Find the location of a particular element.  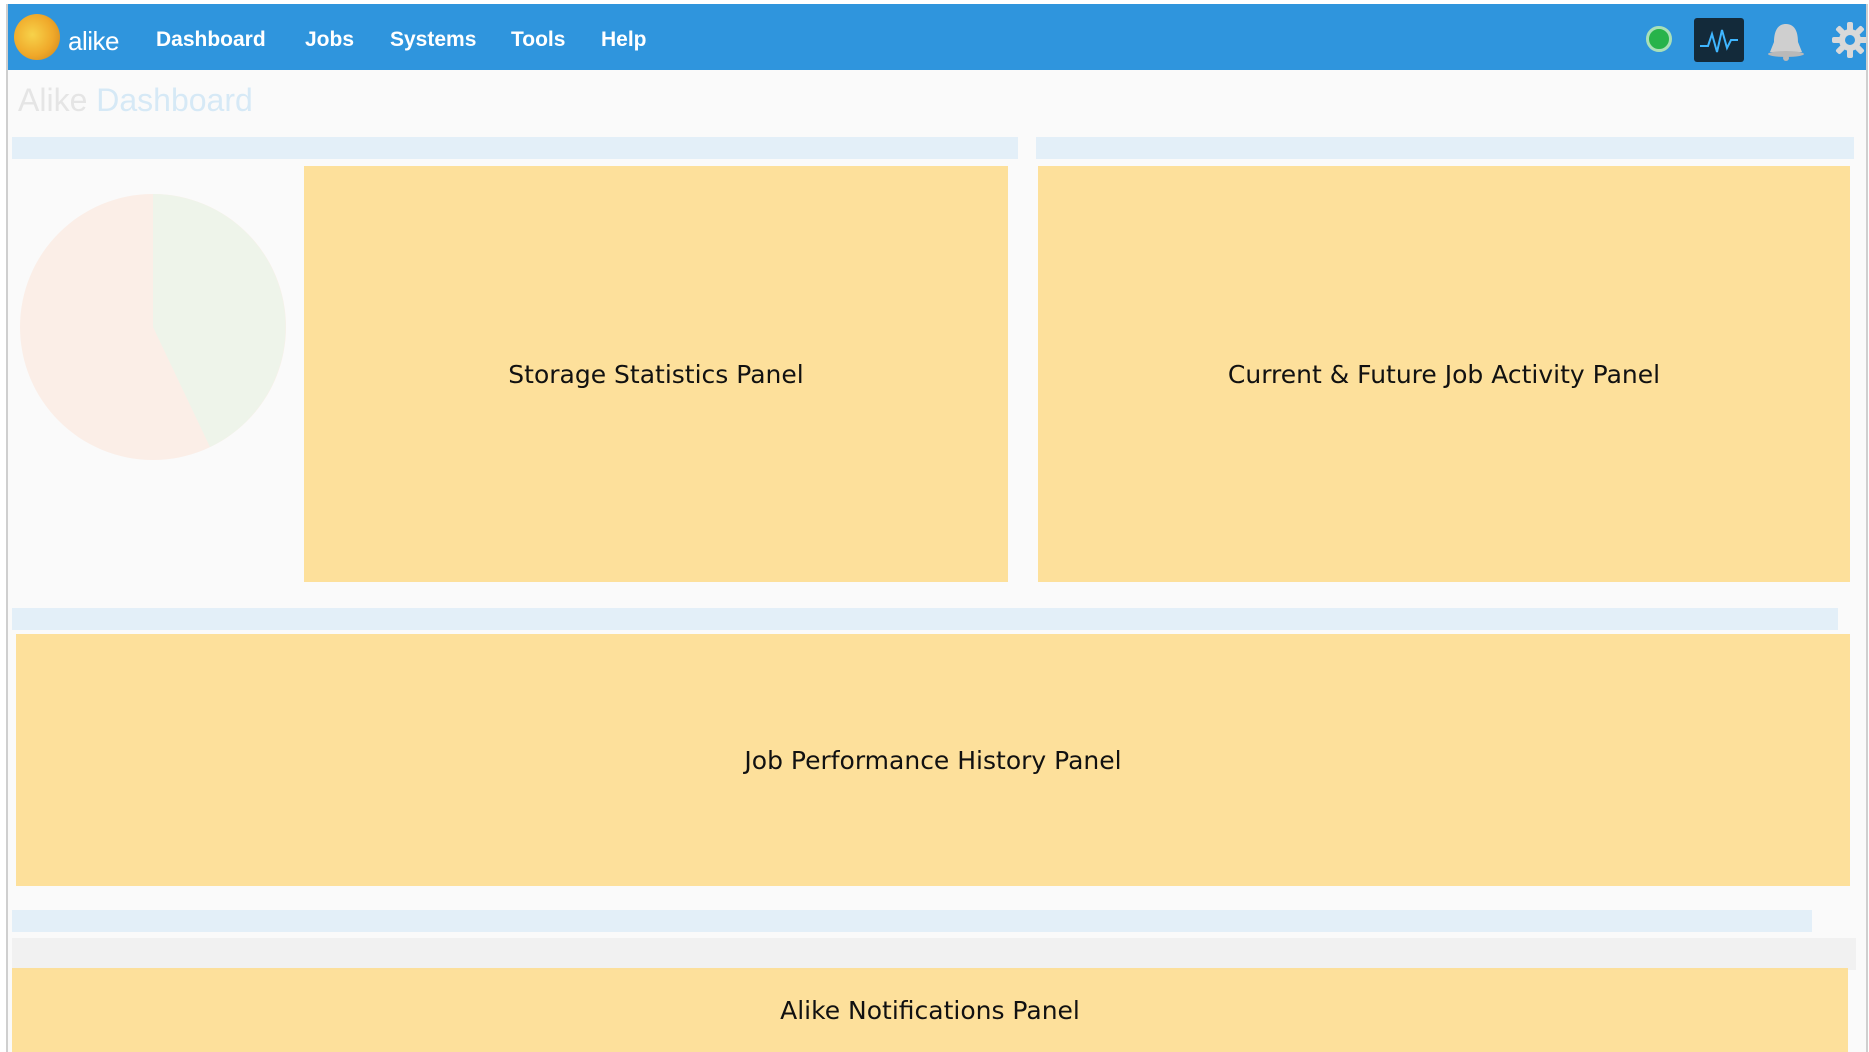

storage-section-header is located at coordinates (515, 148).